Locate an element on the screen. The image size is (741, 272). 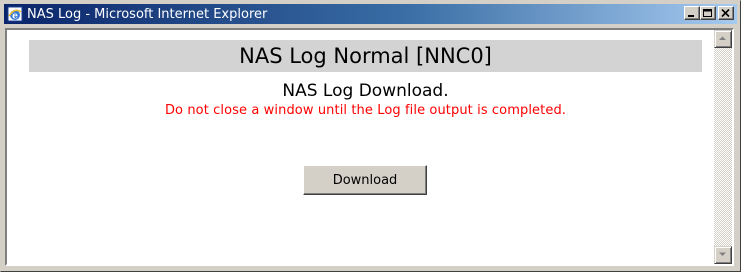
arrow-down-icon is located at coordinates (722, 254).